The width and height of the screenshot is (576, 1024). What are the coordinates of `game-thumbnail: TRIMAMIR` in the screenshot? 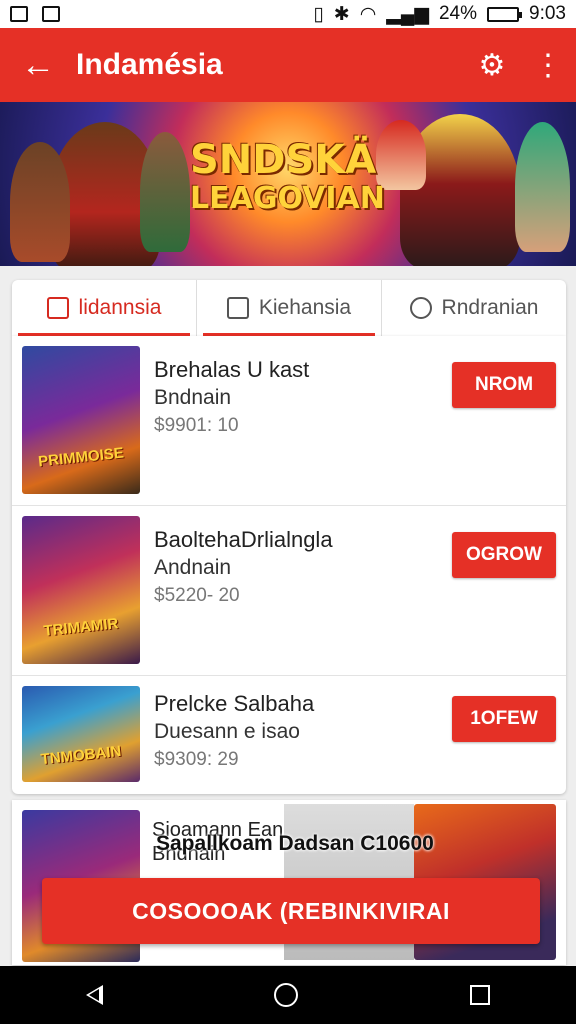 It's located at (81, 590).